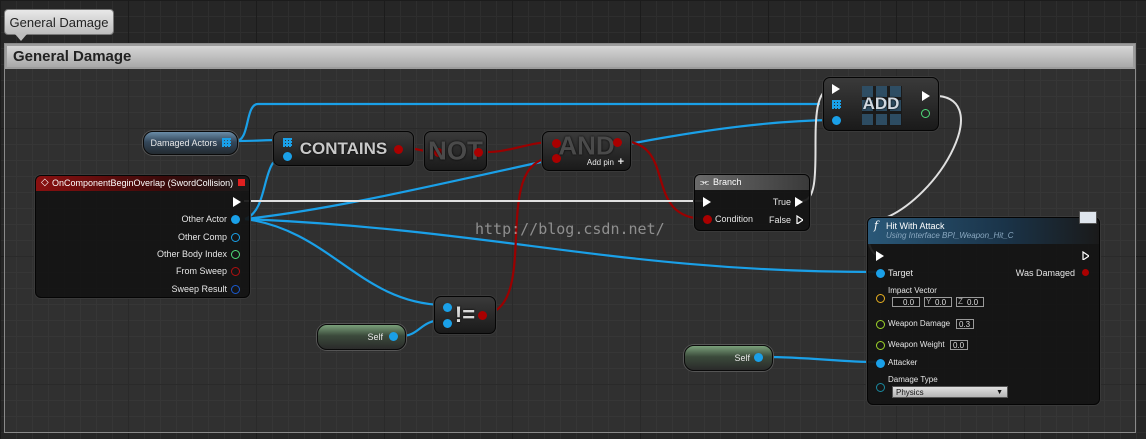 The width and height of the screenshot is (1146, 439). Describe the element at coordinates (235, 219) in the screenshot. I see `other-actor-pin` at that location.